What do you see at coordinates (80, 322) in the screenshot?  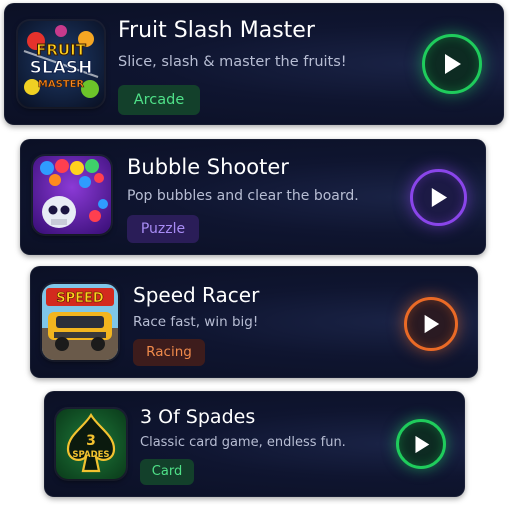 I see `speed-racer-game-icon: SPEED` at bounding box center [80, 322].